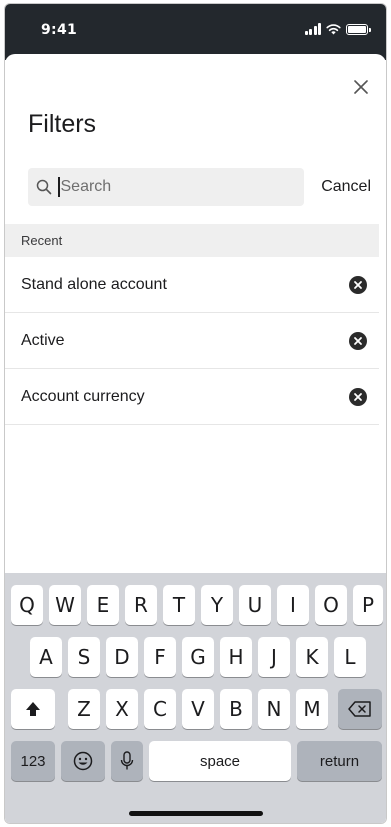 The width and height of the screenshot is (391, 827). I want to click on shift-icon, so click(33, 709).